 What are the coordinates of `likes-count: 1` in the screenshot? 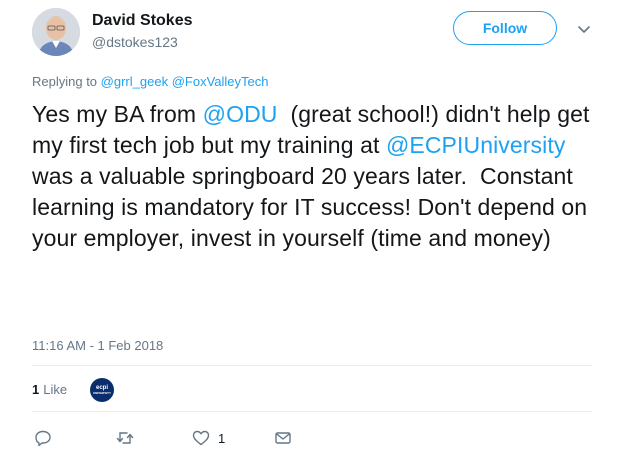 It's located at (36, 389).